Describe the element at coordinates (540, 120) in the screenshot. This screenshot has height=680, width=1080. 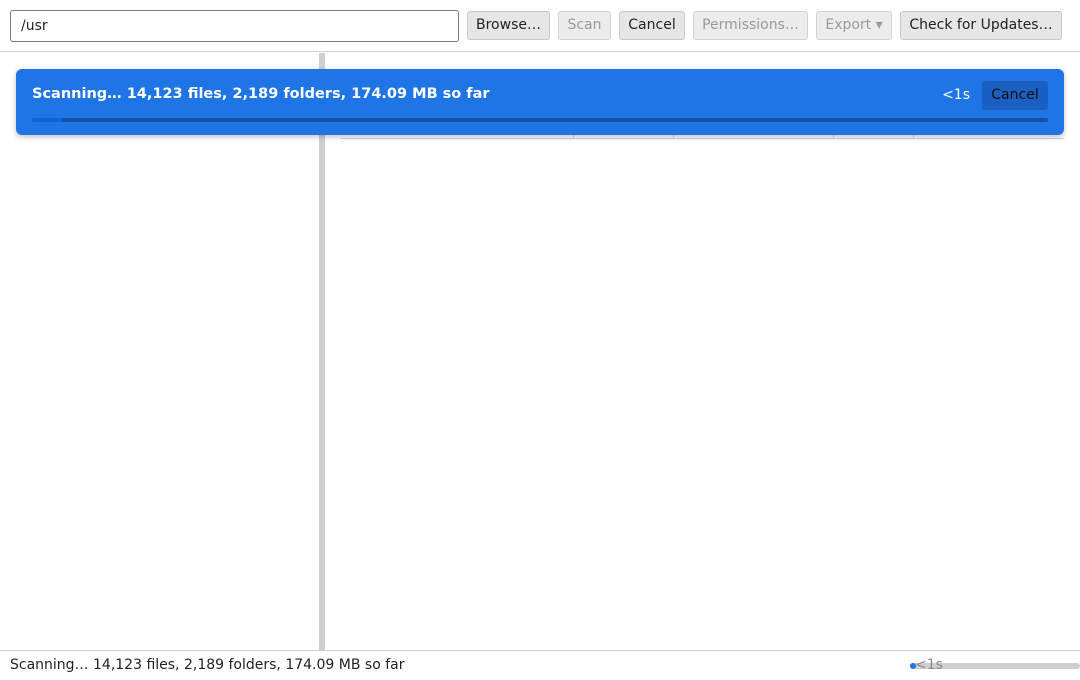
I see `scan-progress-bar` at that location.